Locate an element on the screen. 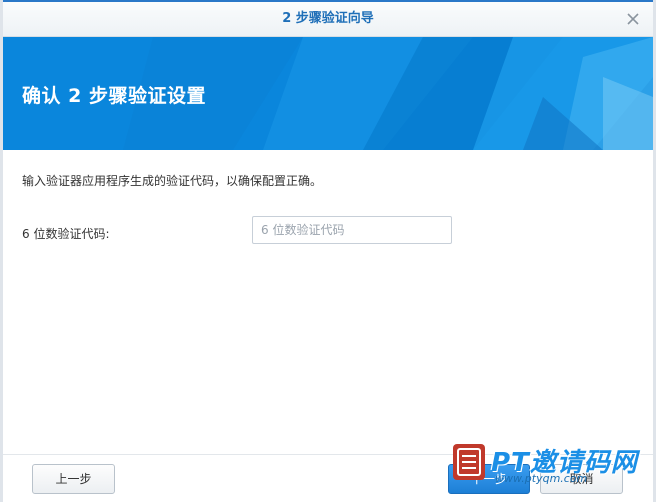 This screenshot has width=656, height=502. code-field-label: 6 位数验证代码: is located at coordinates (66, 234).